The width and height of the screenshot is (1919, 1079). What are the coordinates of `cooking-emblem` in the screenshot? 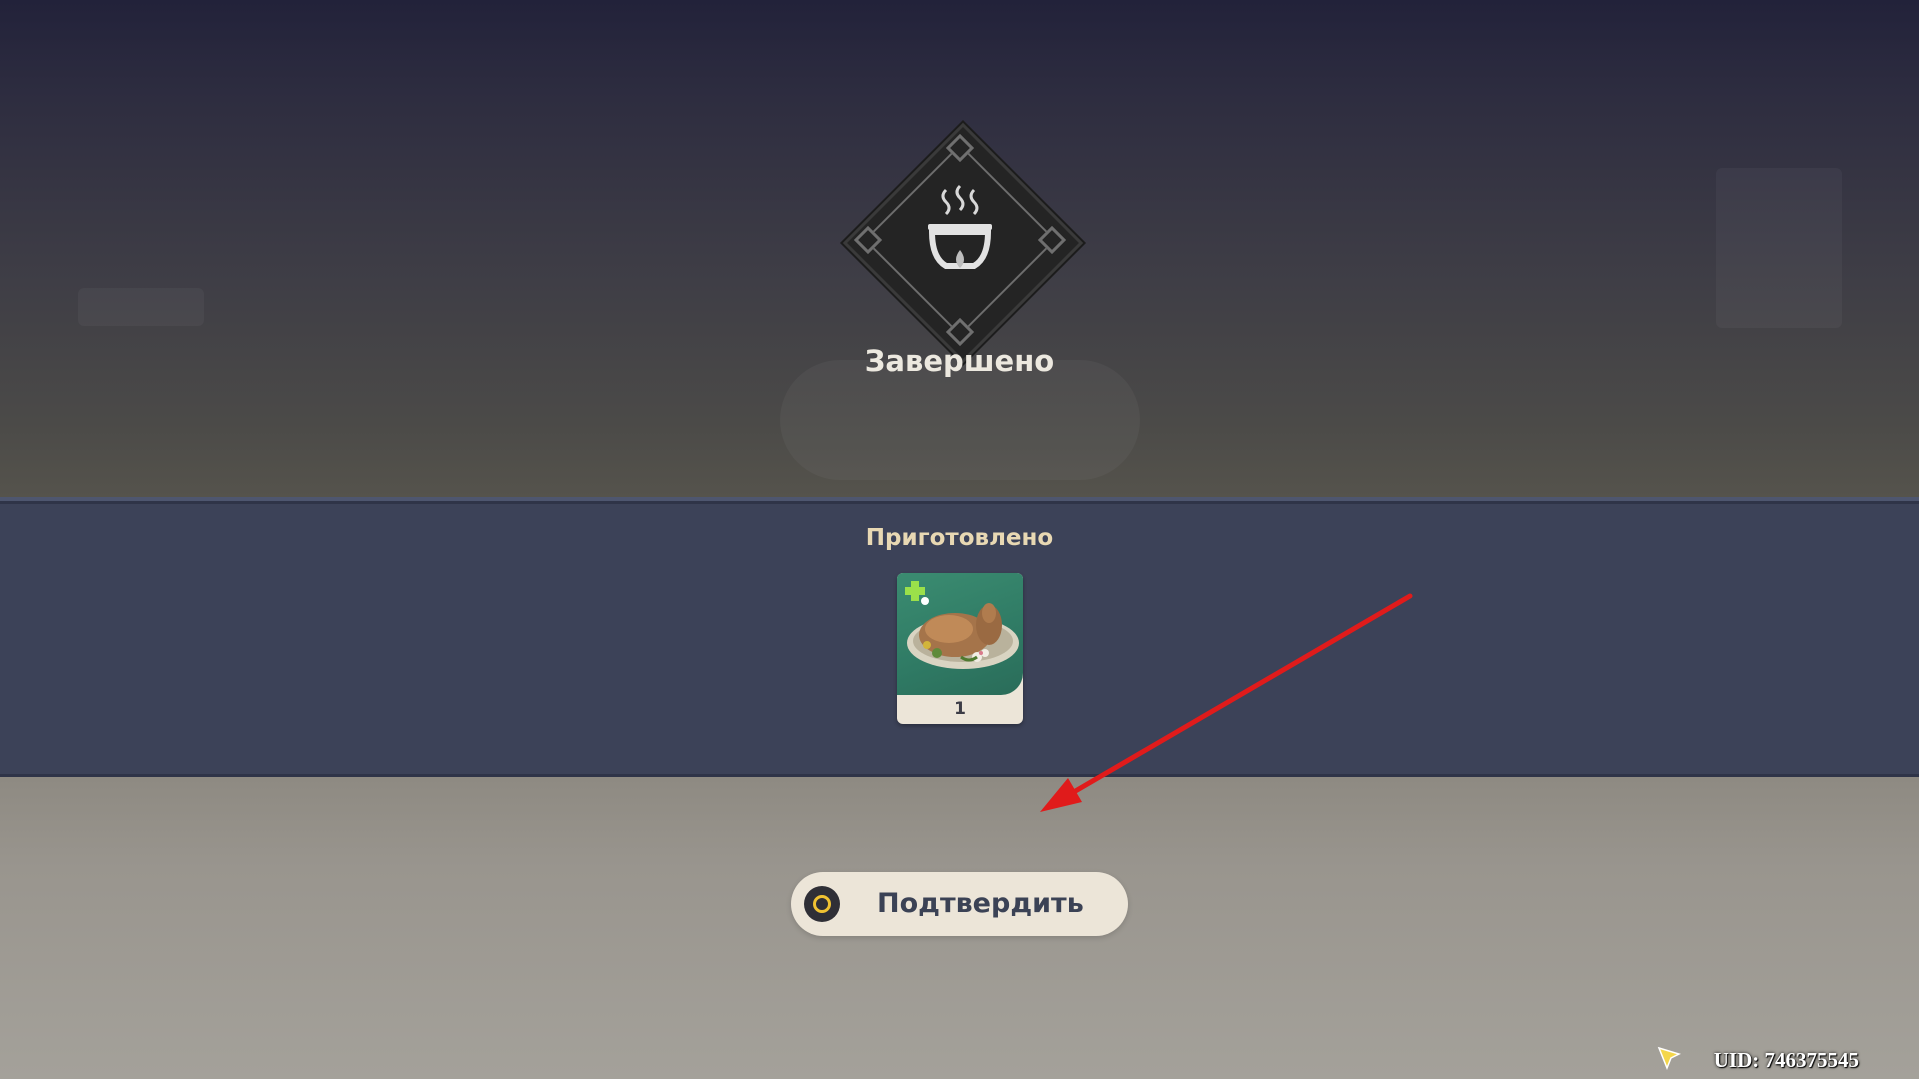 It's located at (963, 243).